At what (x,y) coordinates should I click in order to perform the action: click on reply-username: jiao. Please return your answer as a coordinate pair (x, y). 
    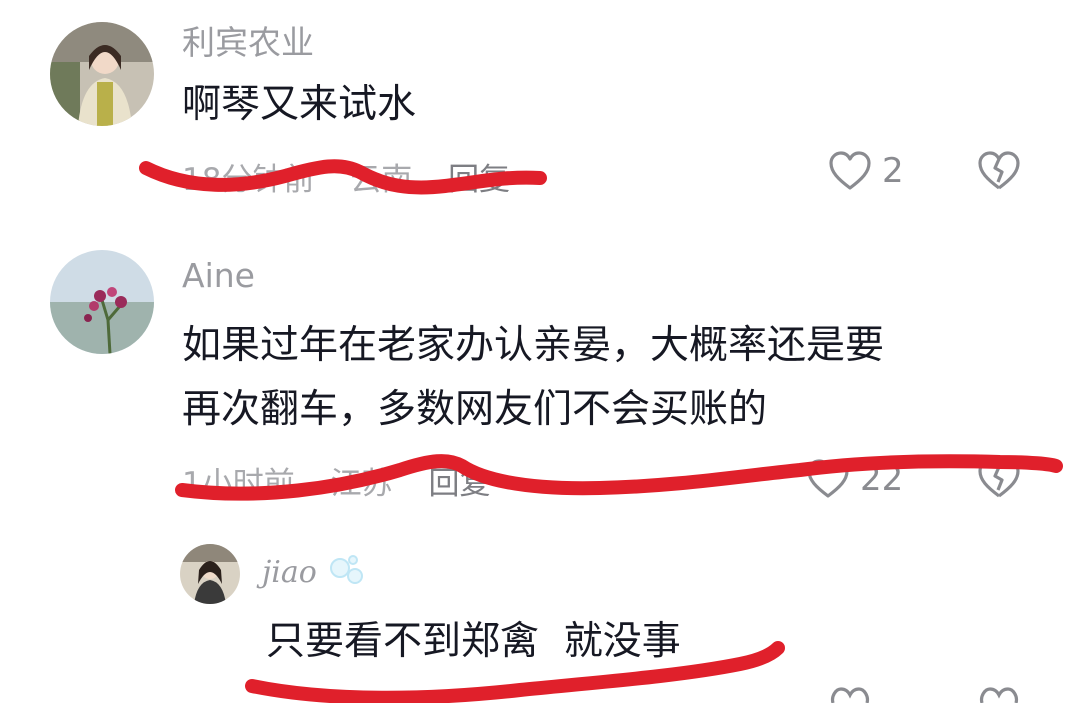
    Looking at the image, I should click on (314, 574).